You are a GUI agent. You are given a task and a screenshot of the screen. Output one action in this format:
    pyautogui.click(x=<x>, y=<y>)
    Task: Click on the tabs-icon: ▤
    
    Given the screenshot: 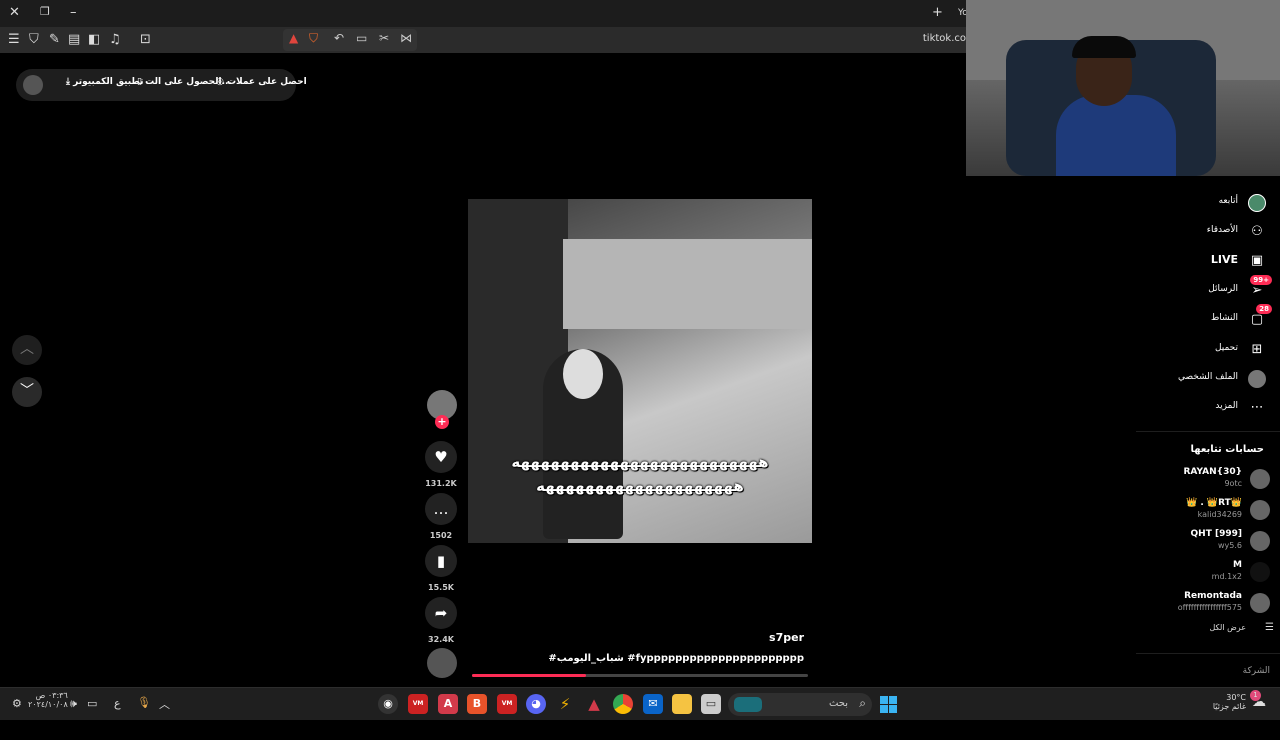 What is the action you would take?
    pyautogui.click(x=74, y=39)
    